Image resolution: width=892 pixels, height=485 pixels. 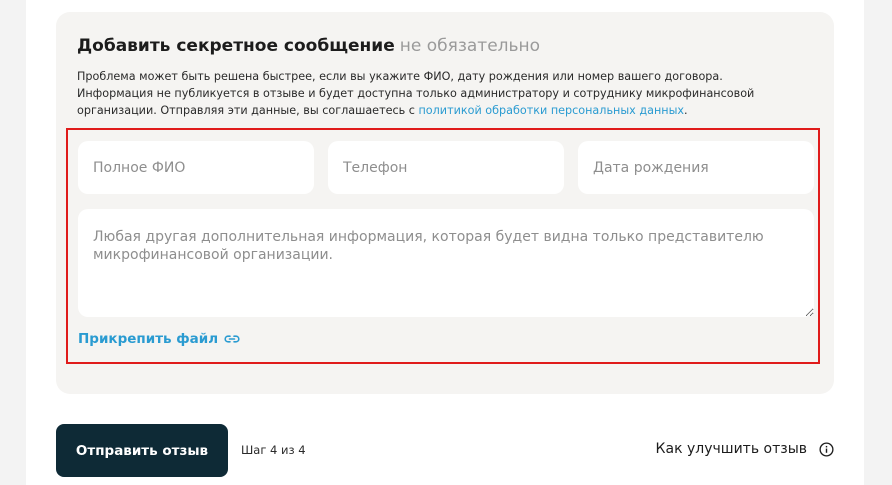 What do you see at coordinates (232, 339) in the screenshot?
I see `link-icon` at bounding box center [232, 339].